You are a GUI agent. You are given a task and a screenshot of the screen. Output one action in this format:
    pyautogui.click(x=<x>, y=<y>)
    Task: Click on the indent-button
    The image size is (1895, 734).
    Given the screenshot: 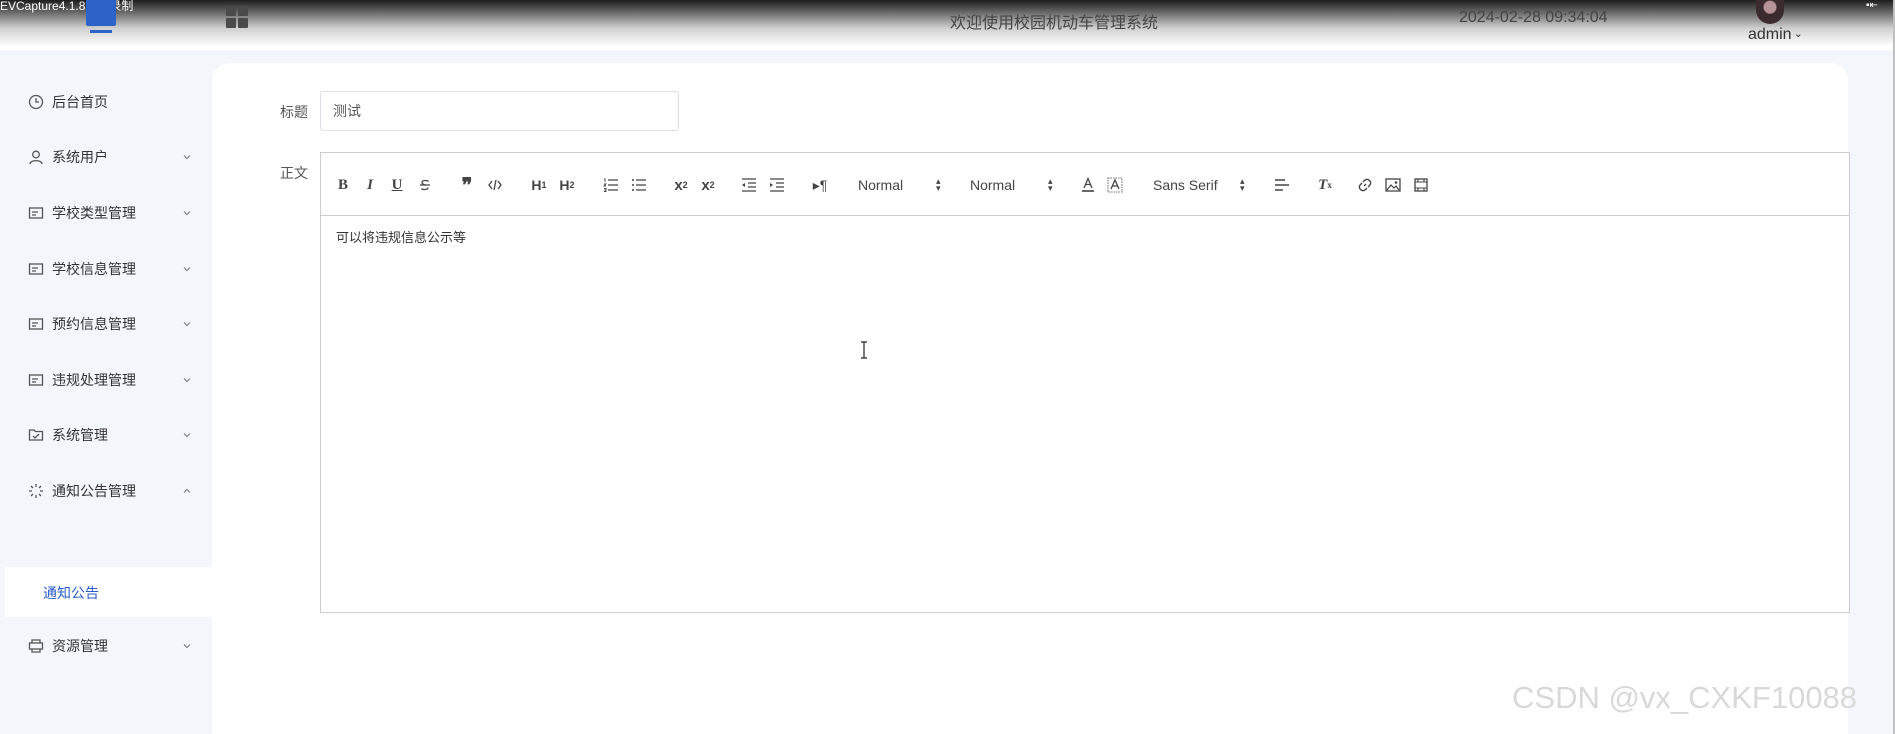 What is the action you would take?
    pyautogui.click(x=777, y=185)
    